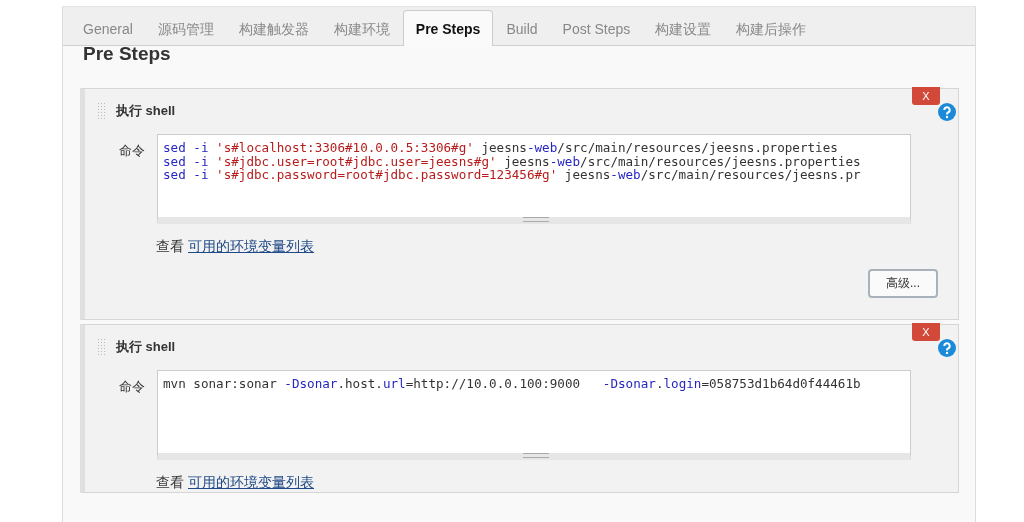  I want to click on tab: 源码管理, so click(185, 26).